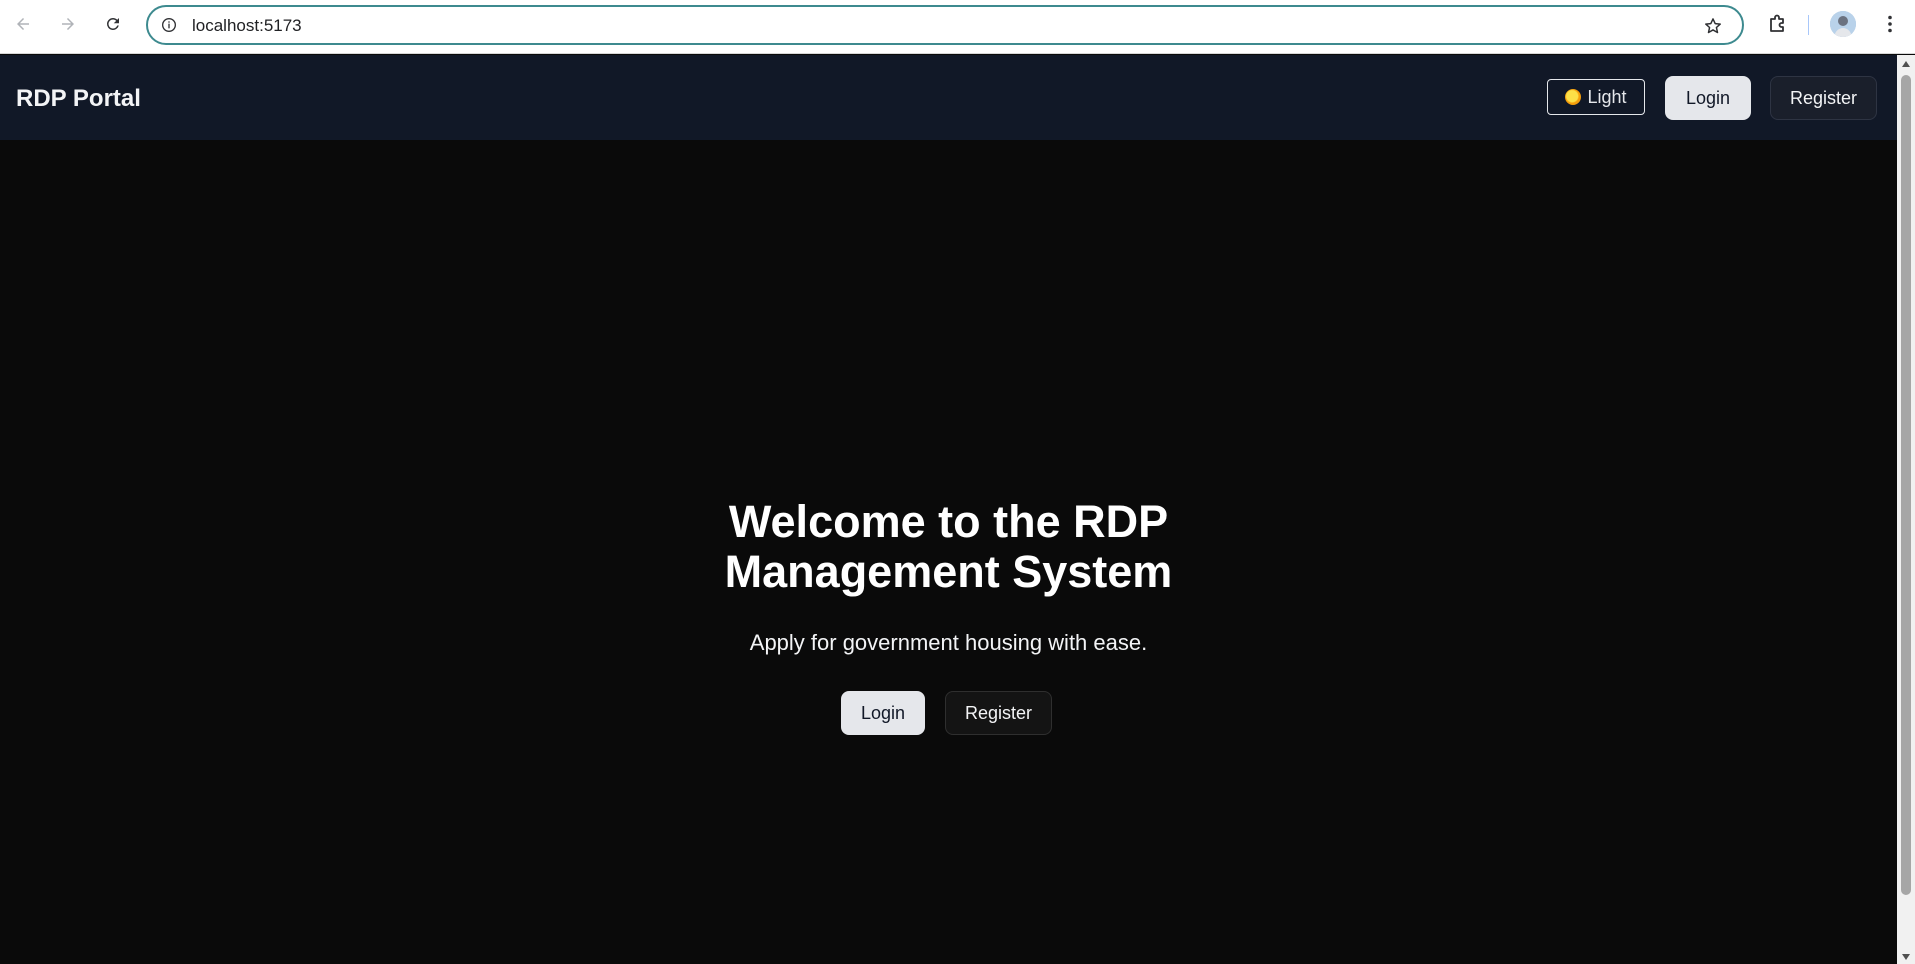 The image size is (1915, 964). I want to click on scroll-down-arrow-icon, so click(1906, 957).